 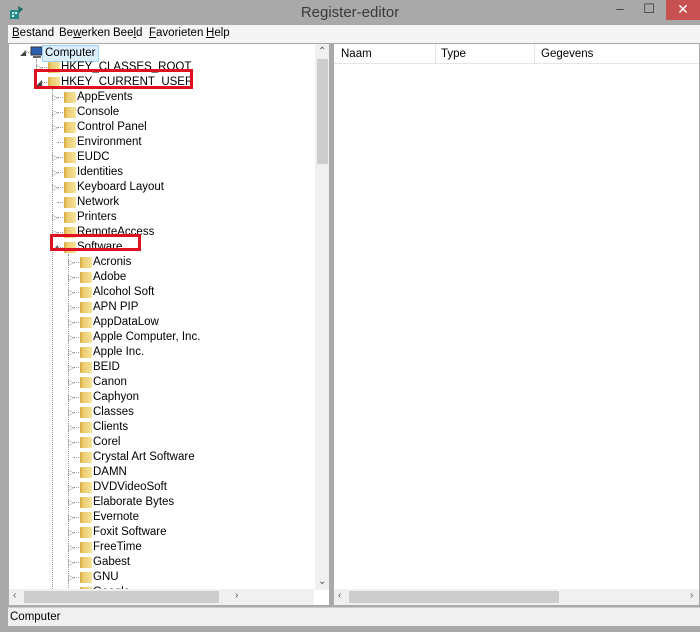 I want to click on tree-node: ▷ AppDataLow, so click(x=159, y=322).